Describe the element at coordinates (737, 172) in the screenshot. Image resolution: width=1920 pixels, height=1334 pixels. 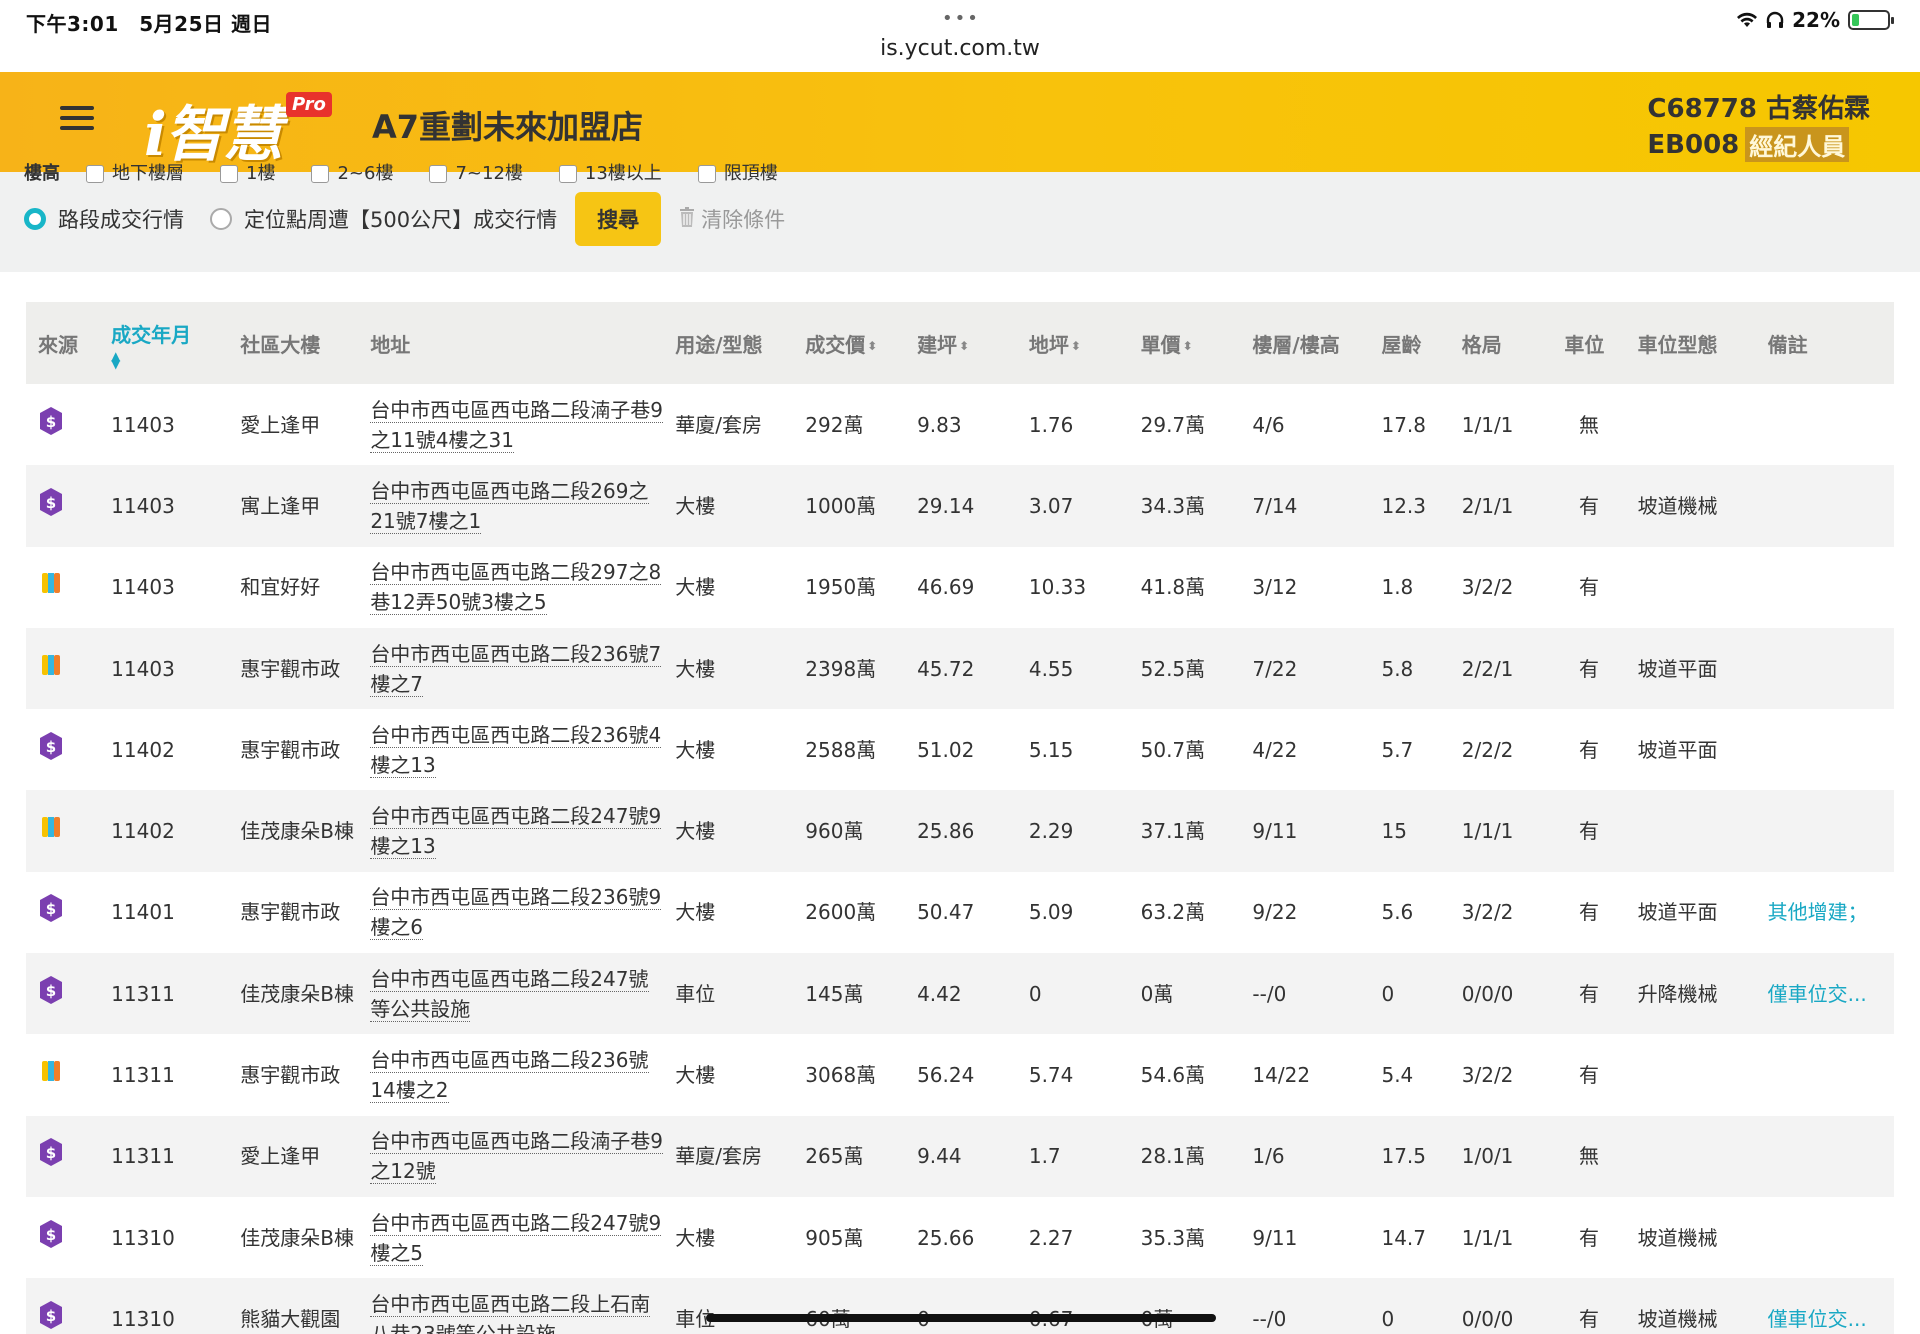
I see `floor-option: 限頂樓` at that location.